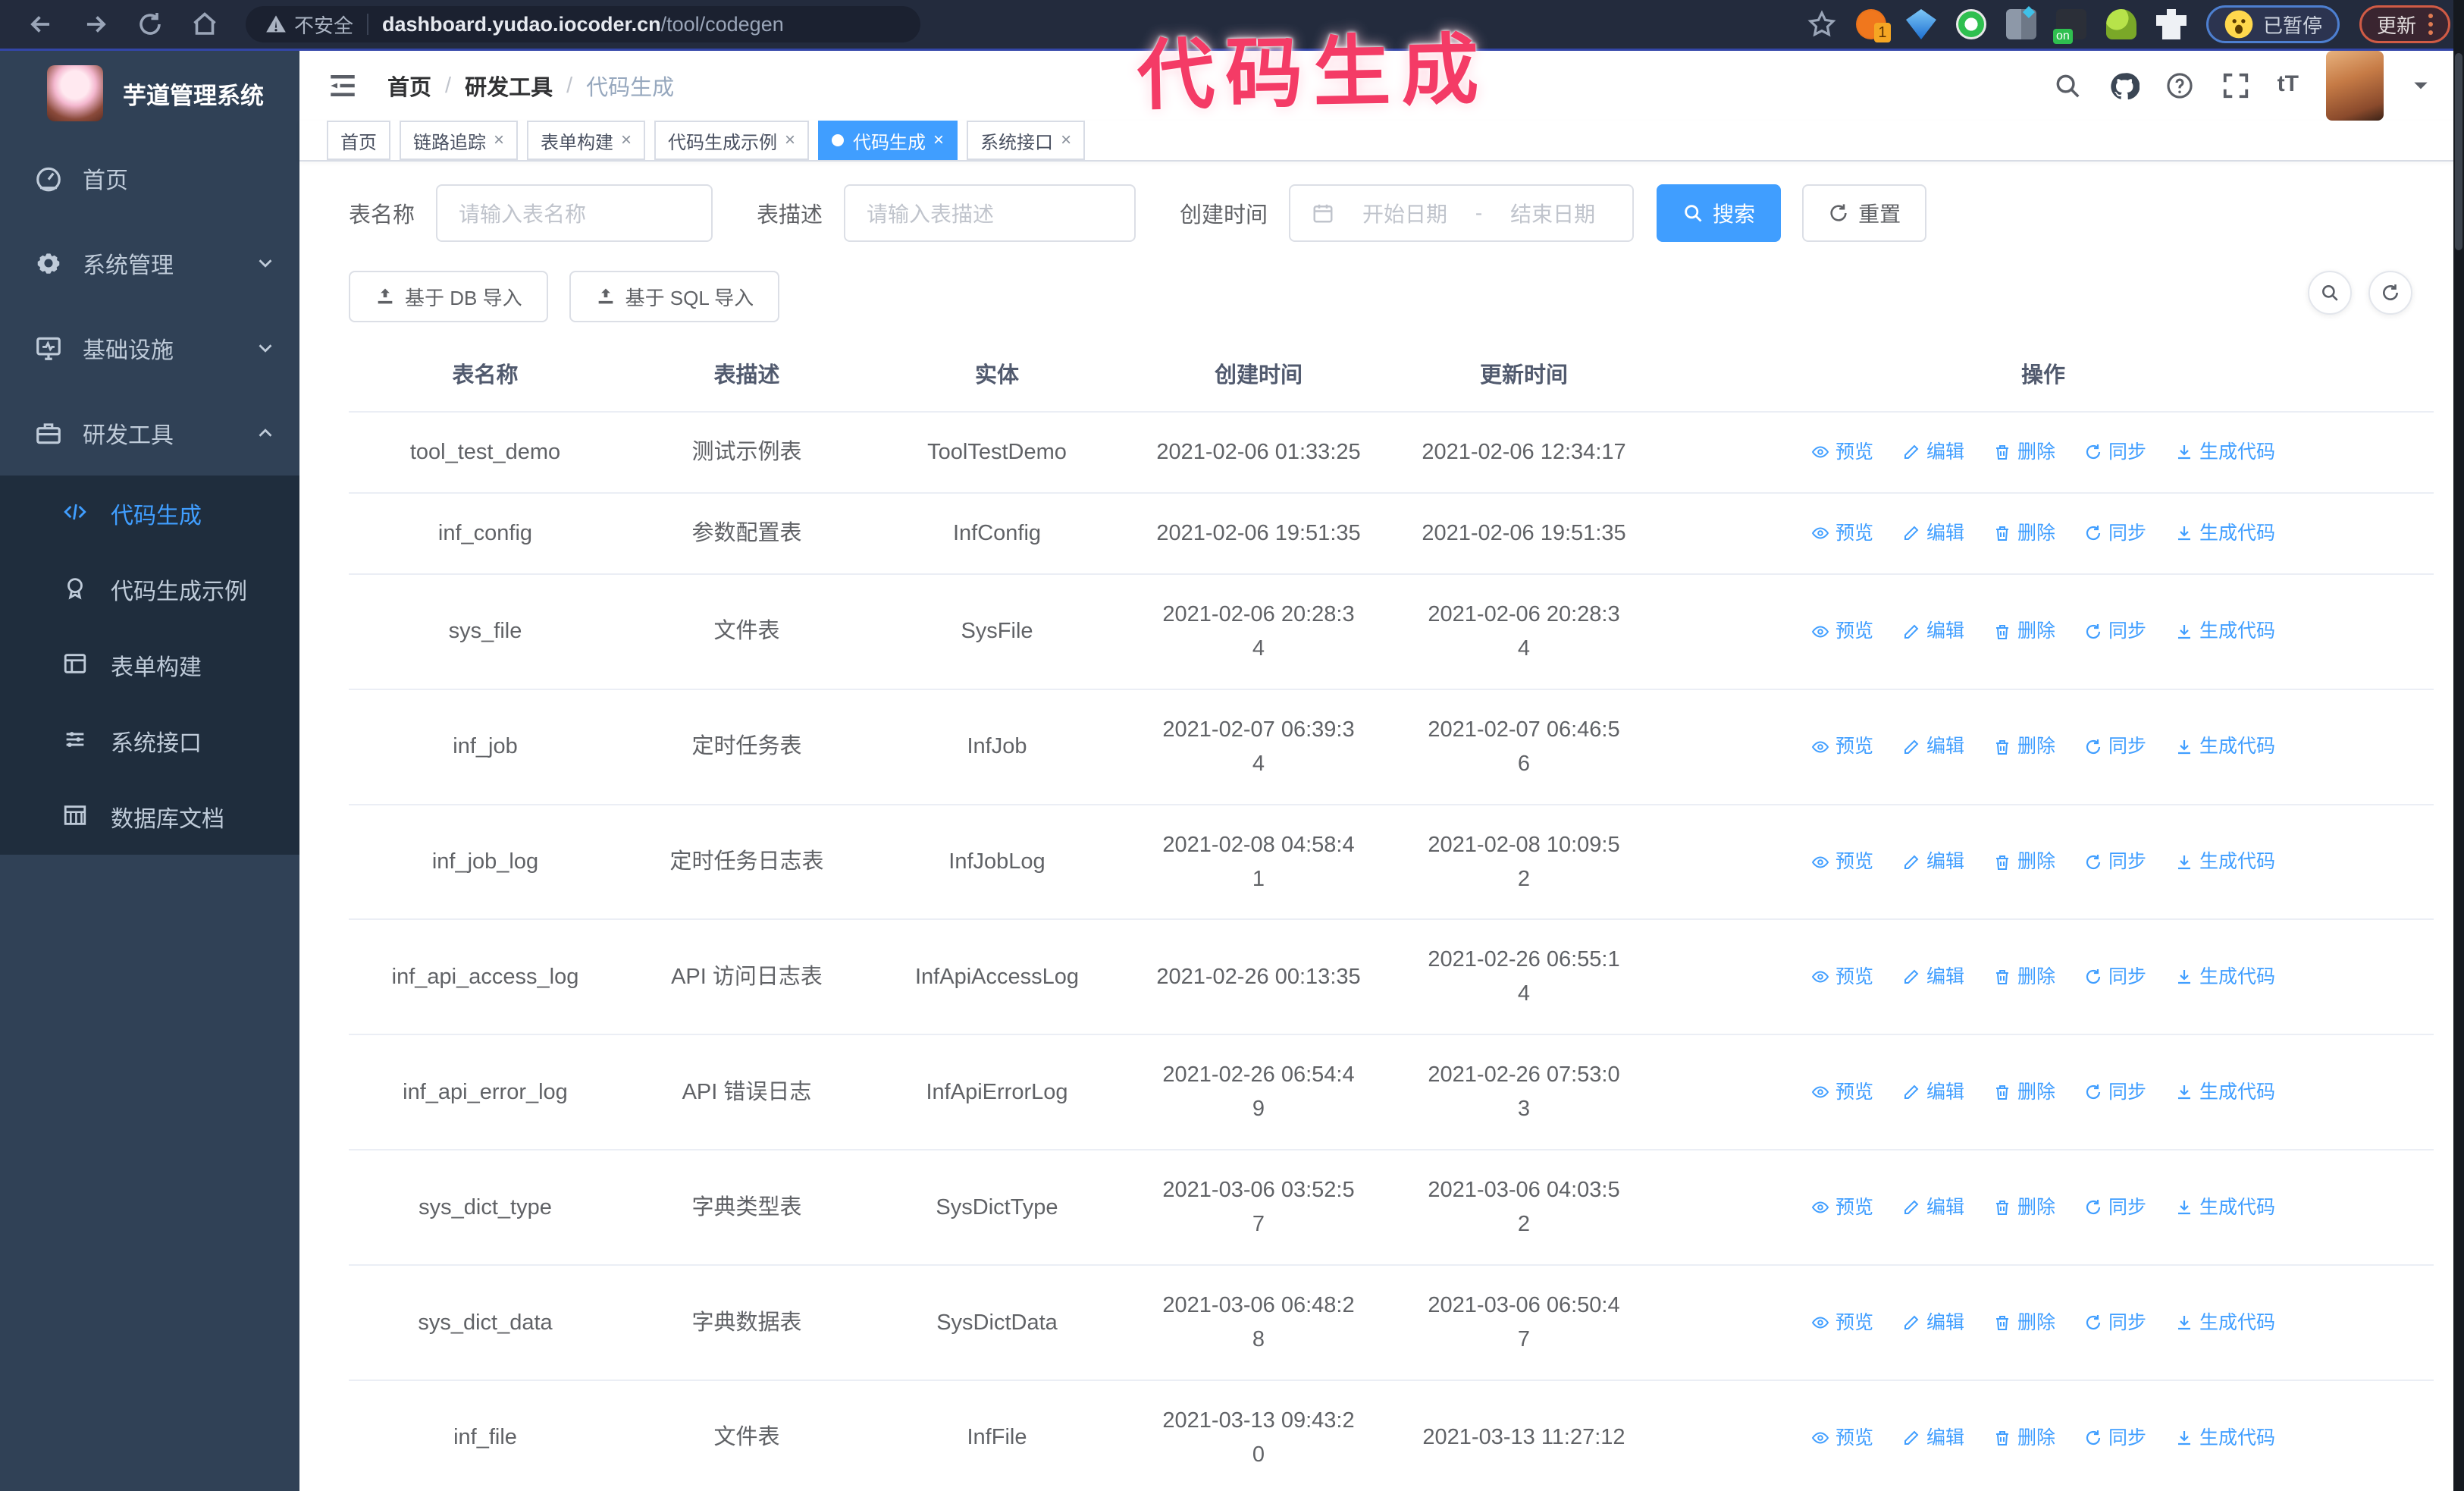 The width and height of the screenshot is (2464, 1491). Describe the element at coordinates (2069, 26) in the screenshot. I see `extension-switch-icon: on` at that location.